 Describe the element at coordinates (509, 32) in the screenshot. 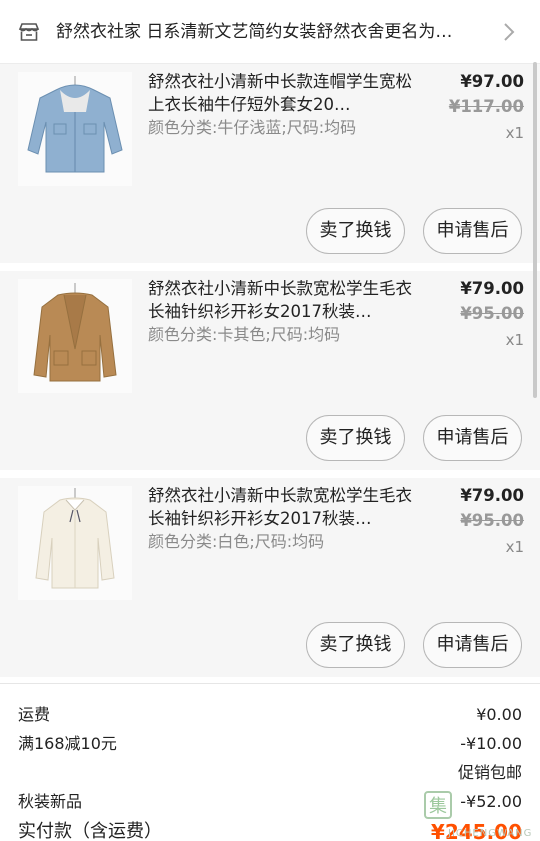

I see `chevron-right-icon` at that location.